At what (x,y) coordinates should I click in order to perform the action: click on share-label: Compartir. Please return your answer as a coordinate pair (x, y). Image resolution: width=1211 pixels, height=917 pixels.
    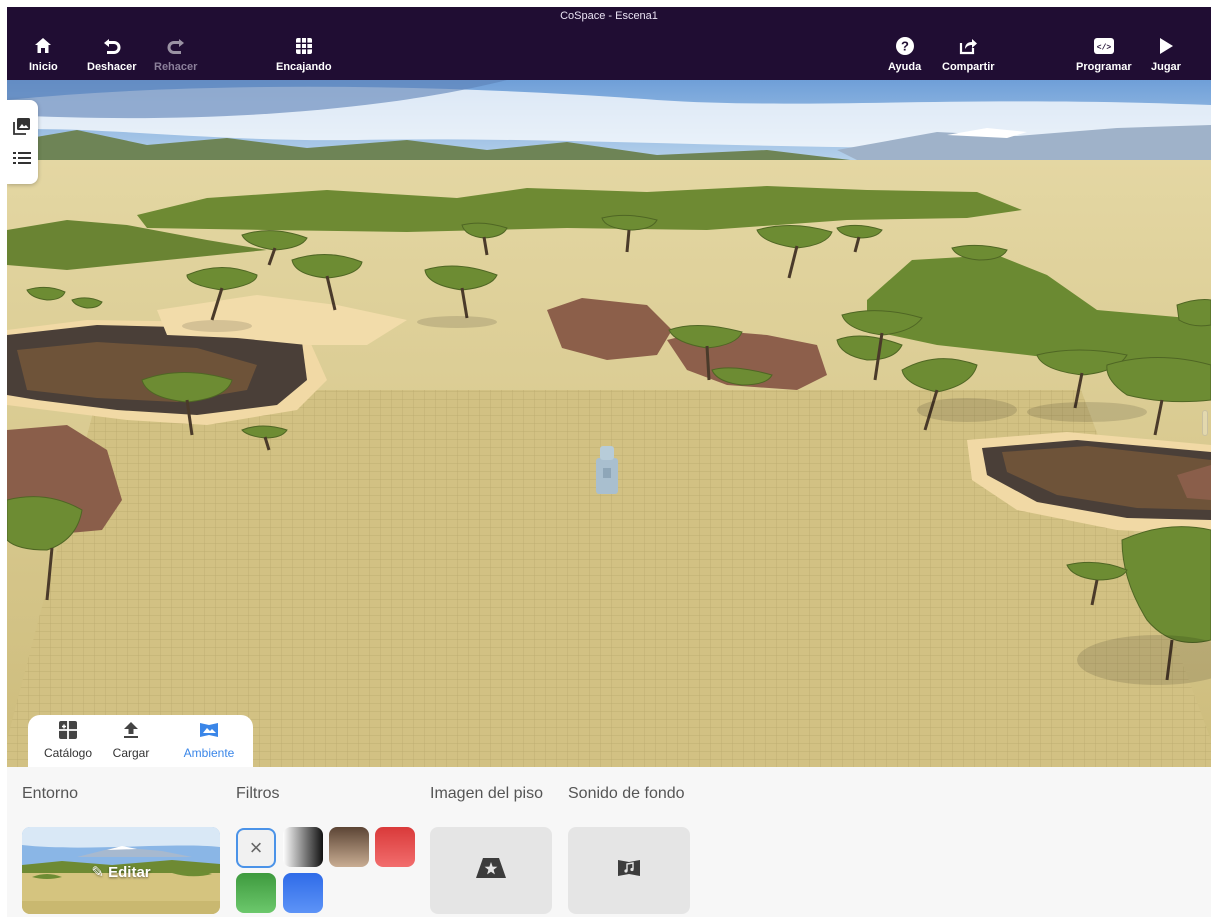
    Looking at the image, I should click on (968, 67).